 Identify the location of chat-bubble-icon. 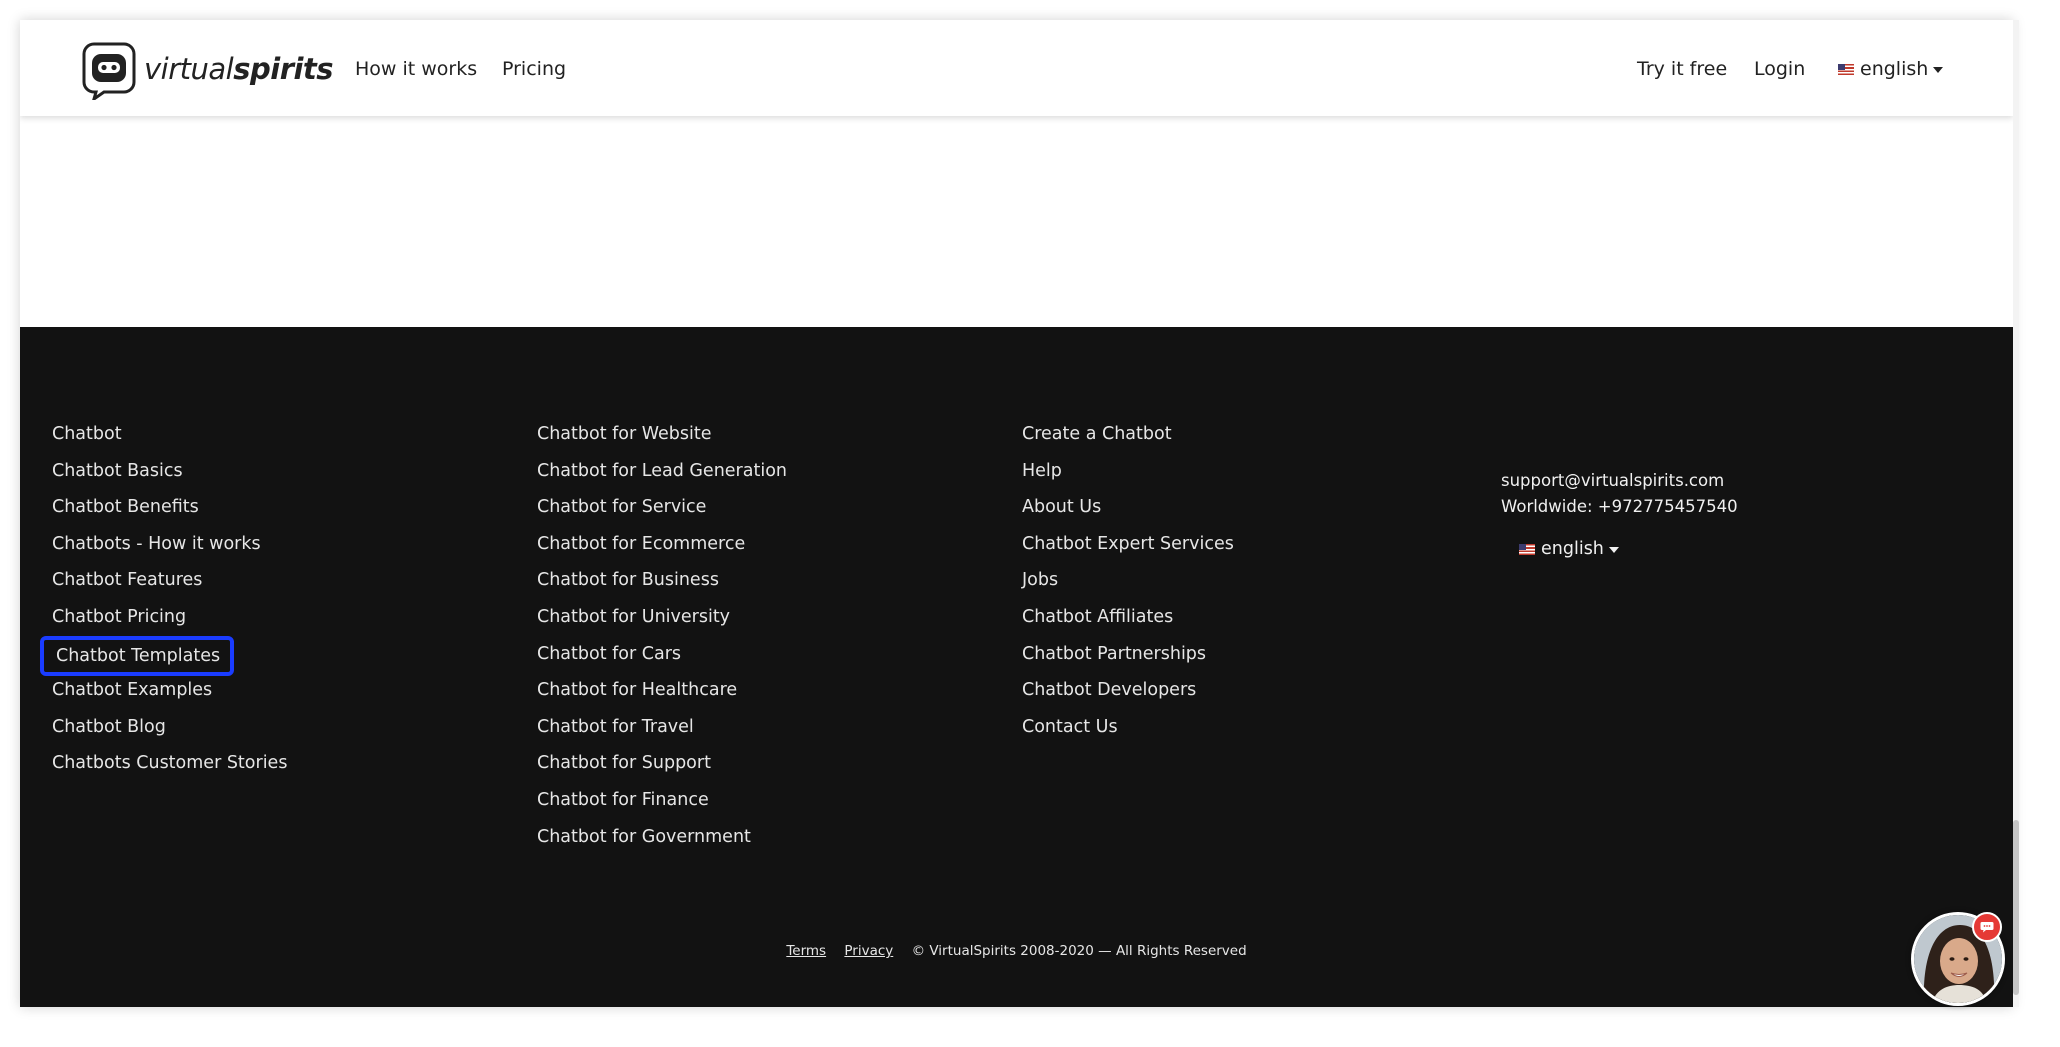
(1987, 927).